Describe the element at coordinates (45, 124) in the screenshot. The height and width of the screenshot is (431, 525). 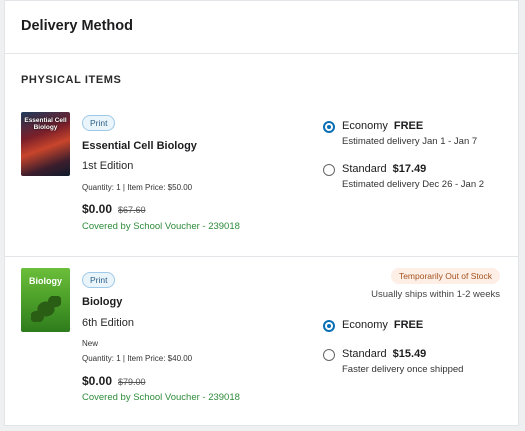
I see `book-cover-title: Essential Cell Biology` at that location.